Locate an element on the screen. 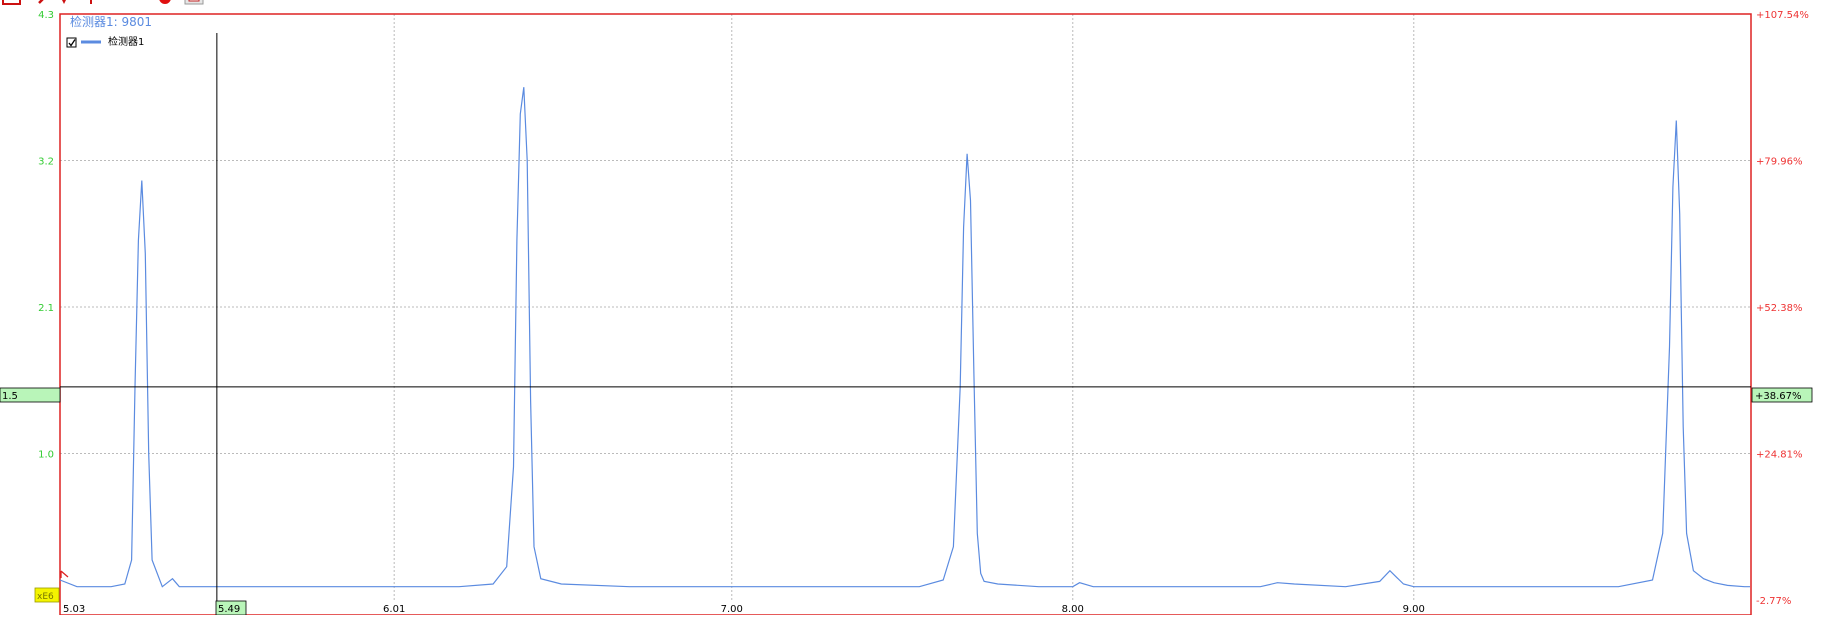  multiplier-badge: xE6 is located at coordinates (47, 595).